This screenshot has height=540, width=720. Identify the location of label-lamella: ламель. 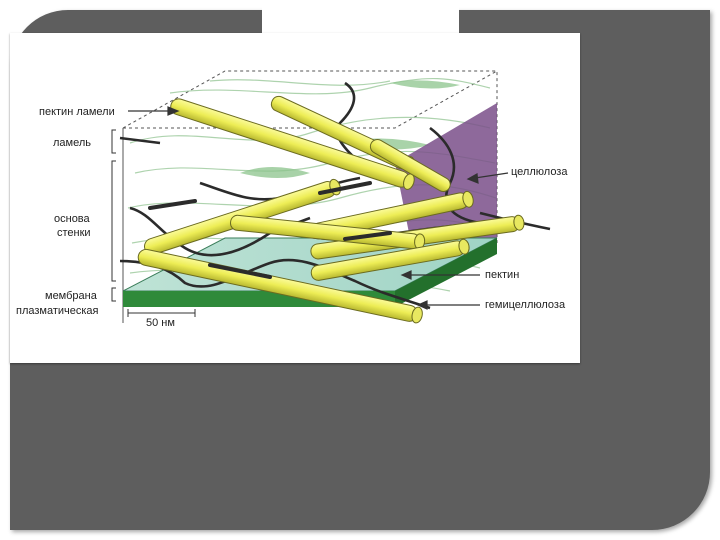
(72, 143).